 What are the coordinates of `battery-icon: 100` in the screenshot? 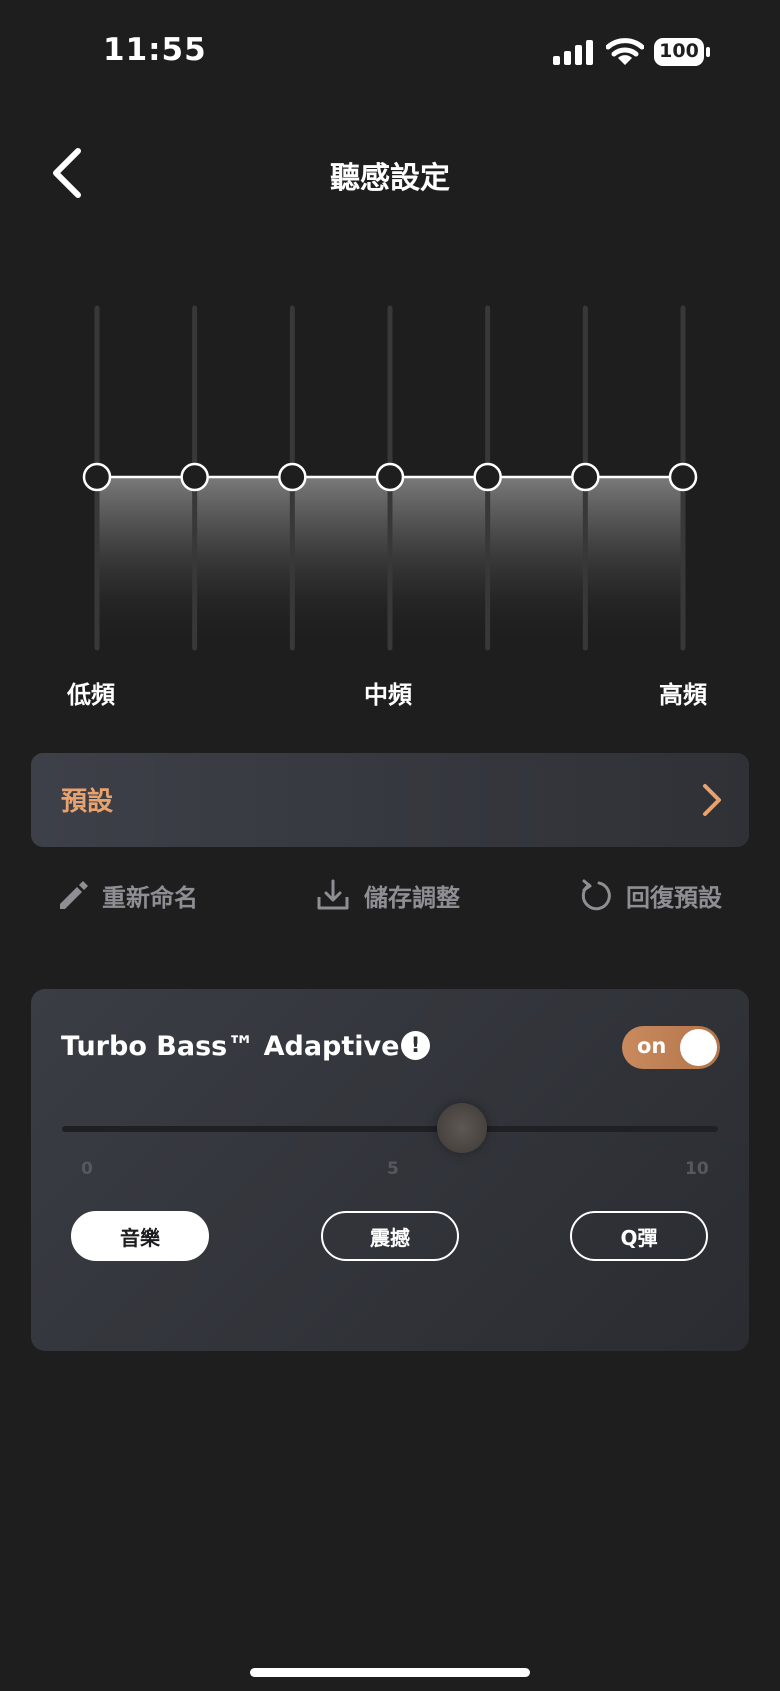 It's located at (682, 52).